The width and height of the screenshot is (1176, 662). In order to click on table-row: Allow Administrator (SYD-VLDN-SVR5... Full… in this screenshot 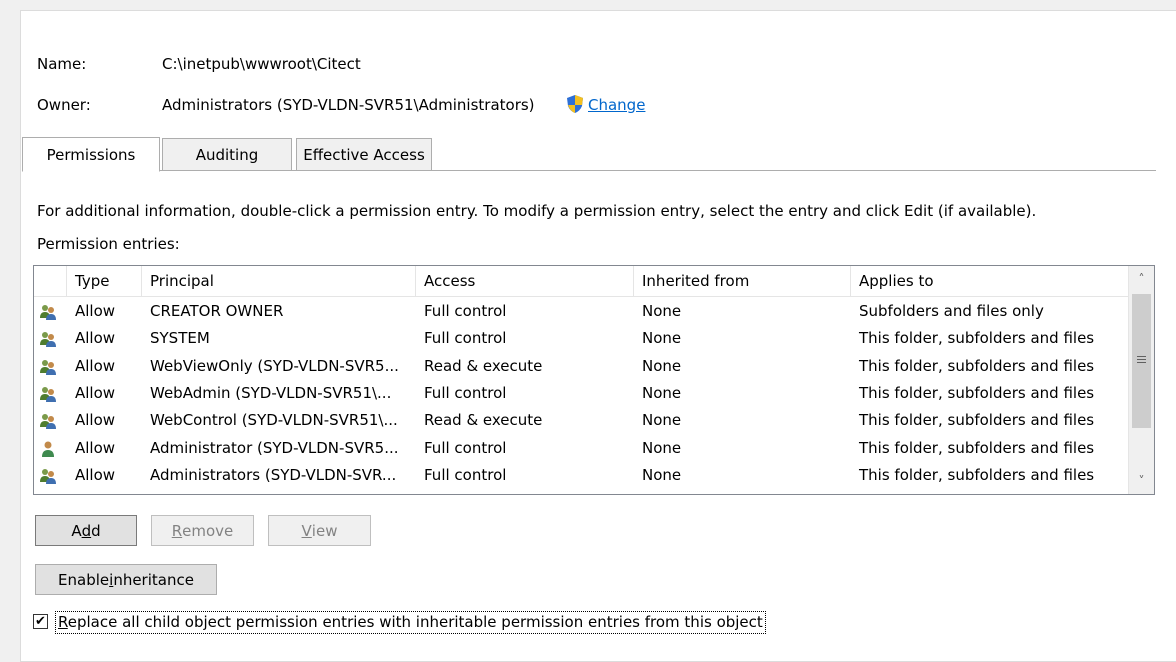, I will do `click(581, 448)`.